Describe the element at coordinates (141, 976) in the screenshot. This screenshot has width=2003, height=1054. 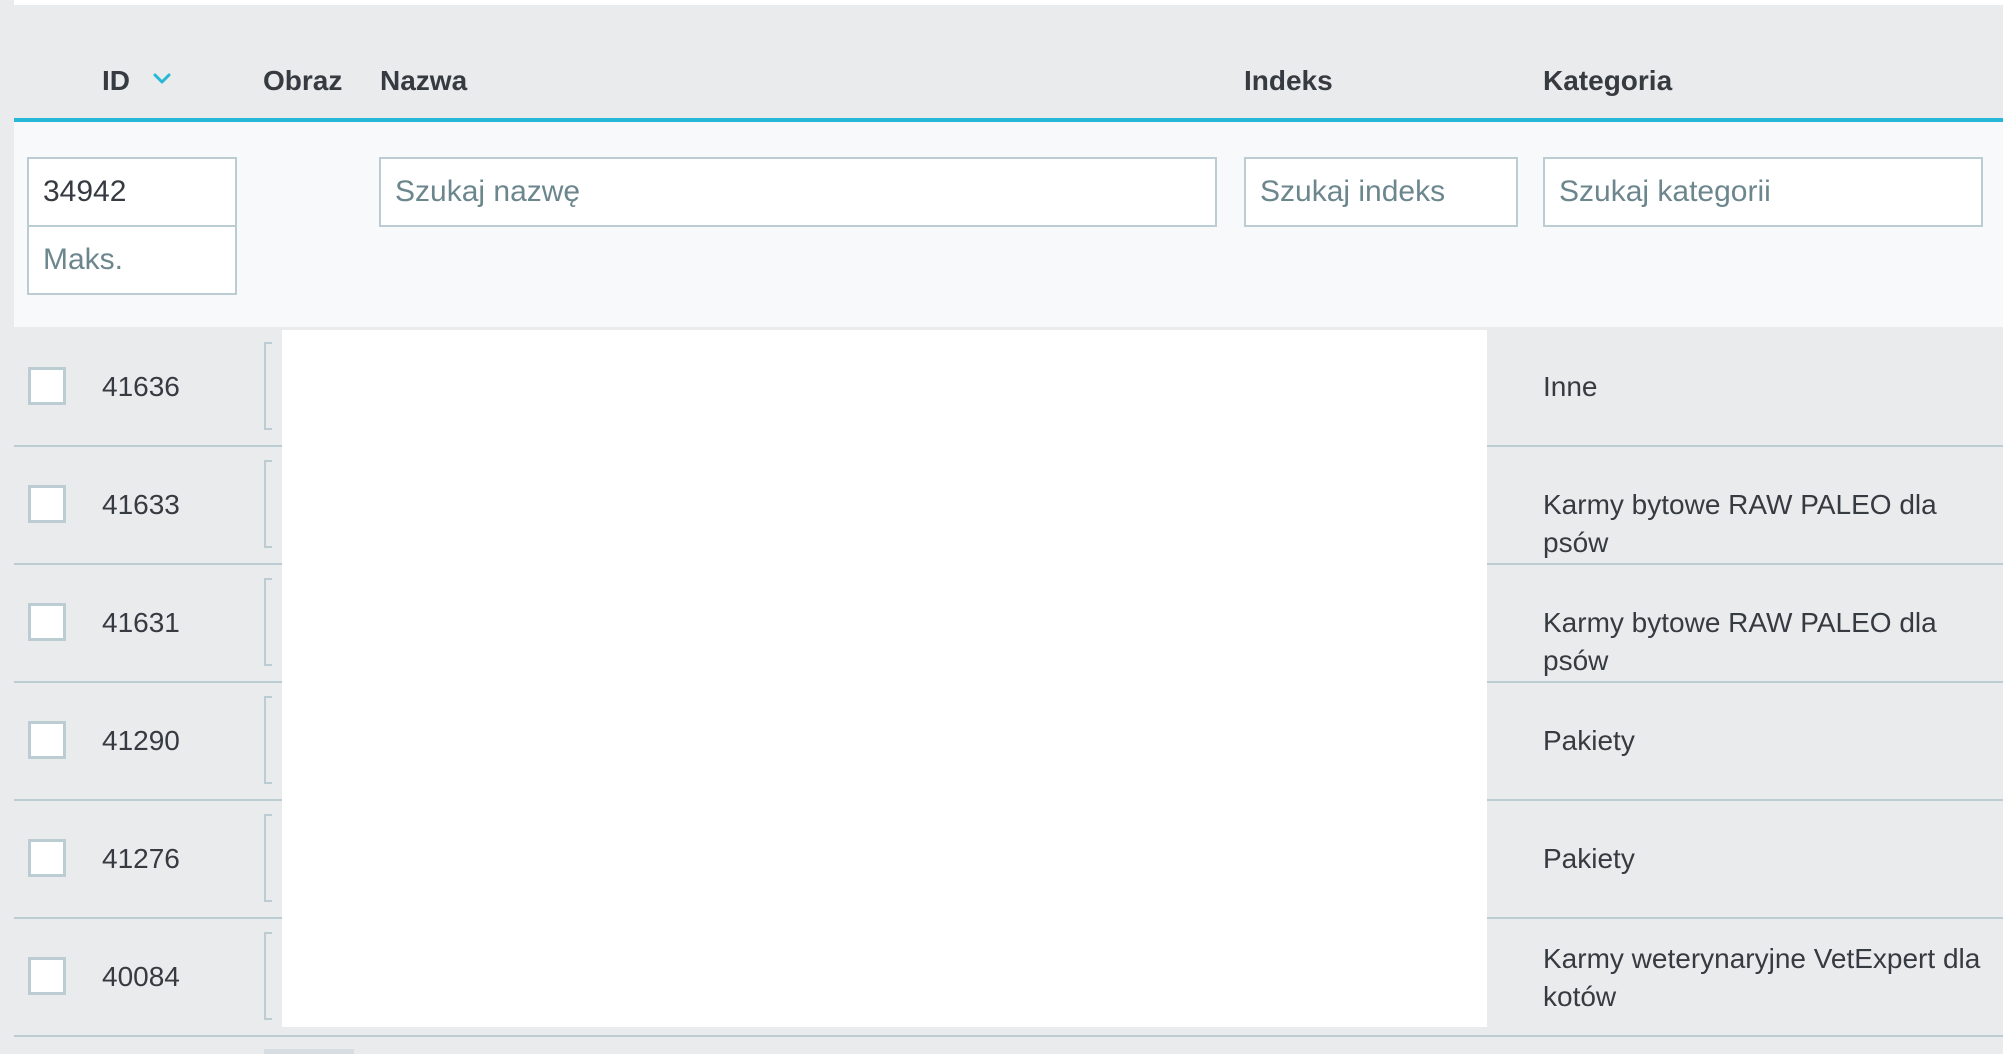
I see `row-id: 40084` at that location.